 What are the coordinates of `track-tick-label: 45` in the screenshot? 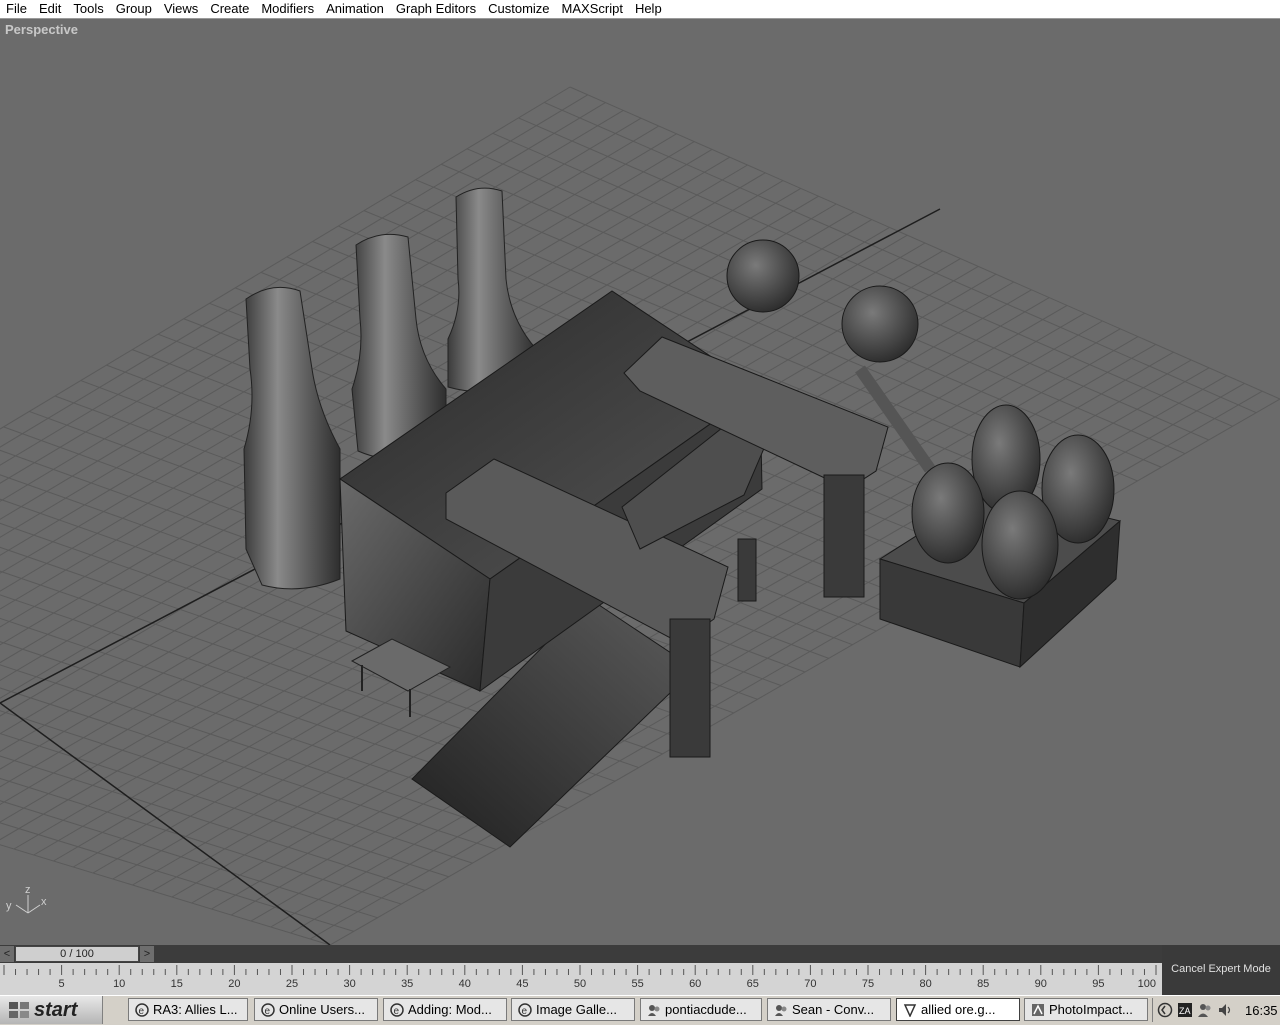 It's located at (522, 984).